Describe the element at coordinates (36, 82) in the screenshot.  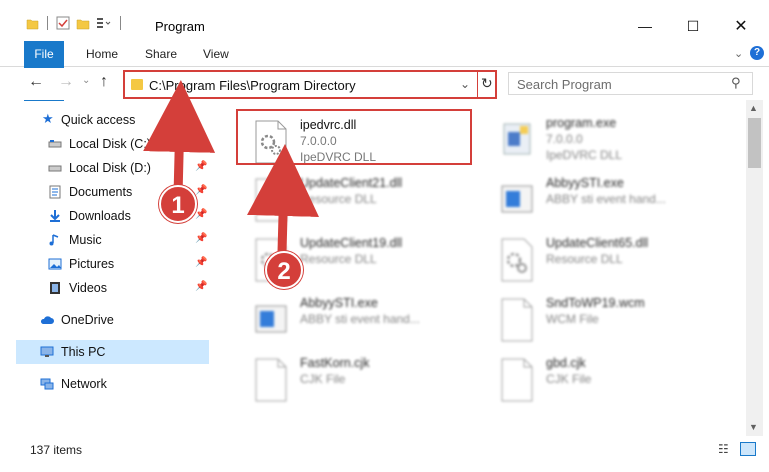
I see `back-button: ←` at that location.